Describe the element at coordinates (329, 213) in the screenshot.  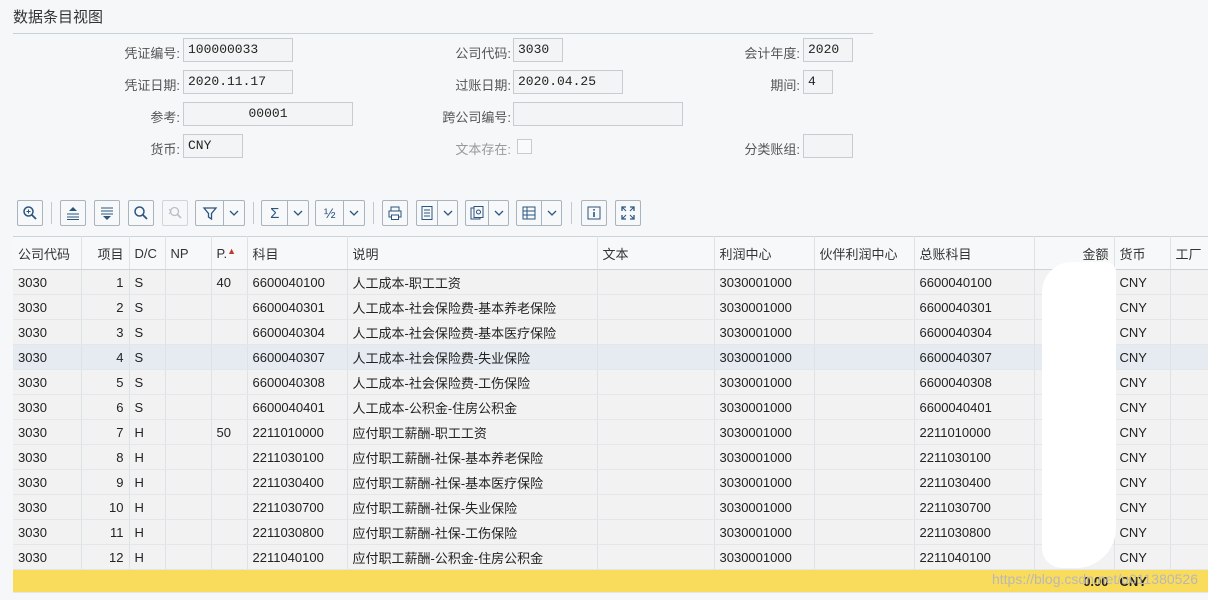
I see `subtotal-icon: ½` at that location.